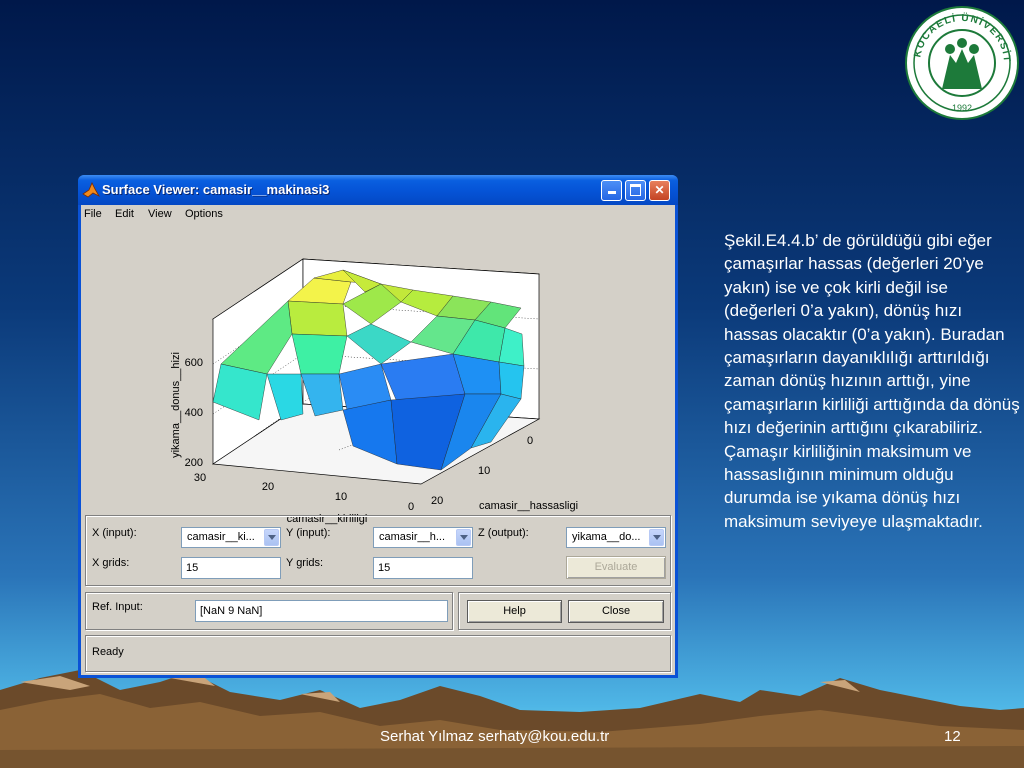 The width and height of the screenshot is (1024, 768). What do you see at coordinates (484, 471) in the screenshot?
I see `y-tick-10: 10` at bounding box center [484, 471].